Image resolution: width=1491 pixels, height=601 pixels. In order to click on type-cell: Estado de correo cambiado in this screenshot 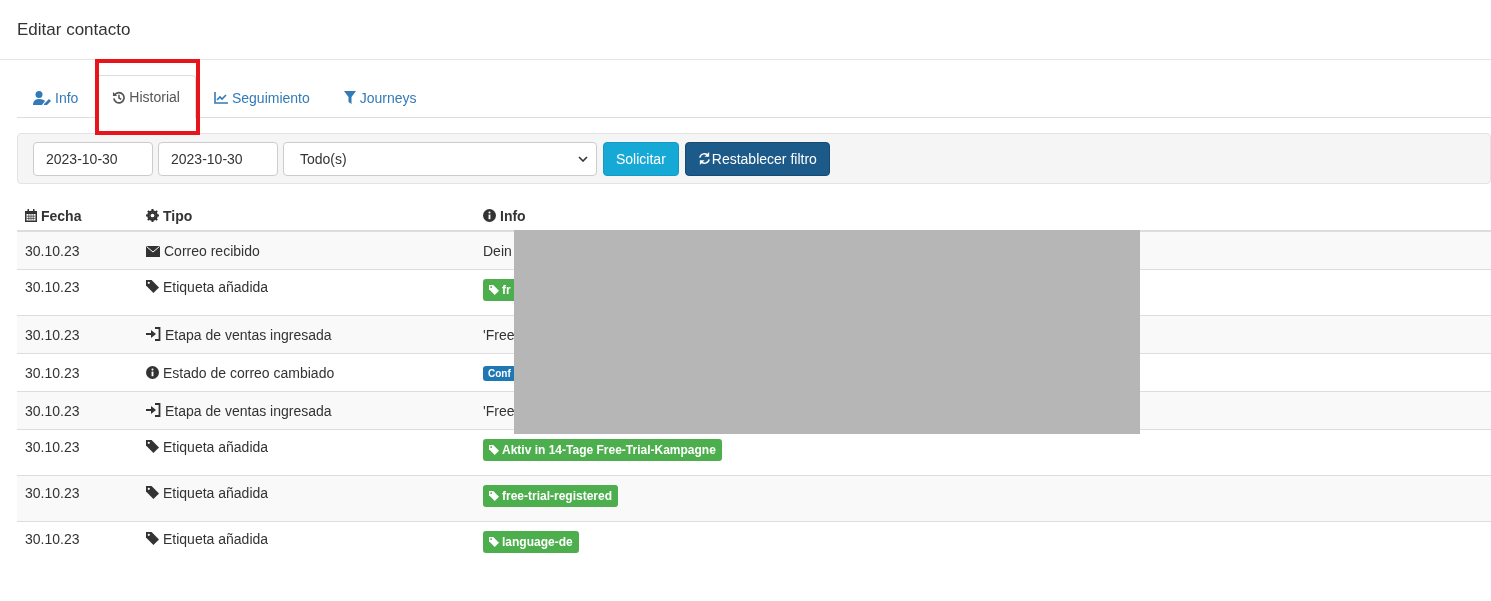, I will do `click(306, 372)`.